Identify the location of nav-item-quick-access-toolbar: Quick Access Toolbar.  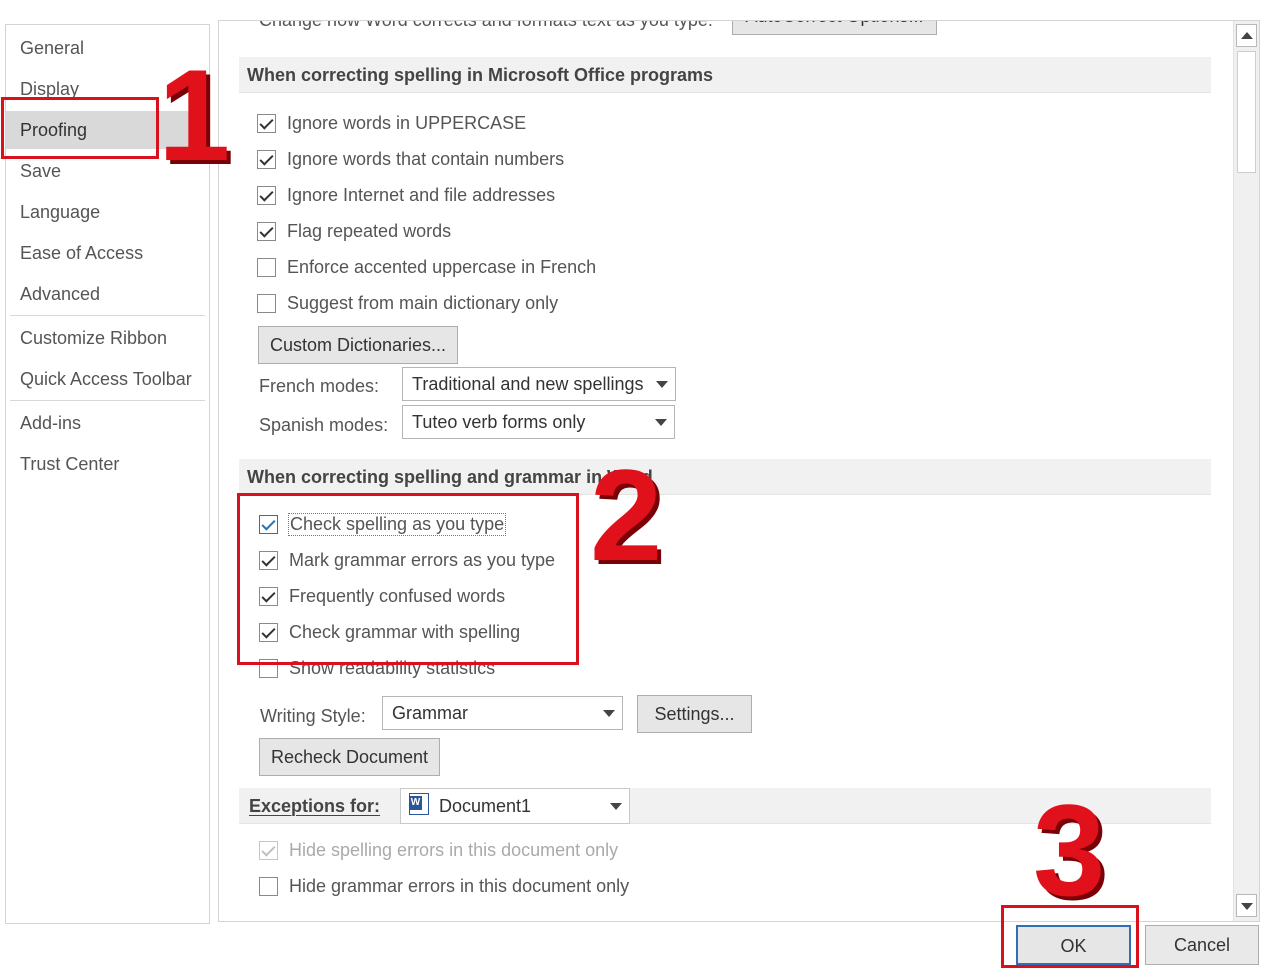
(107, 379).